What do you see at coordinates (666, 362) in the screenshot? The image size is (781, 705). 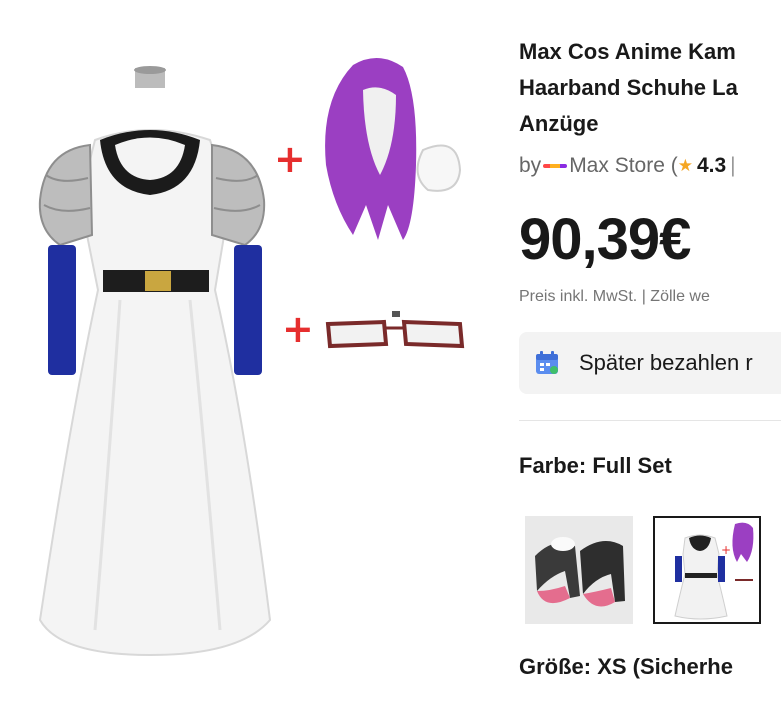 I see `pay-later-text: Später bezahlen r` at bounding box center [666, 362].